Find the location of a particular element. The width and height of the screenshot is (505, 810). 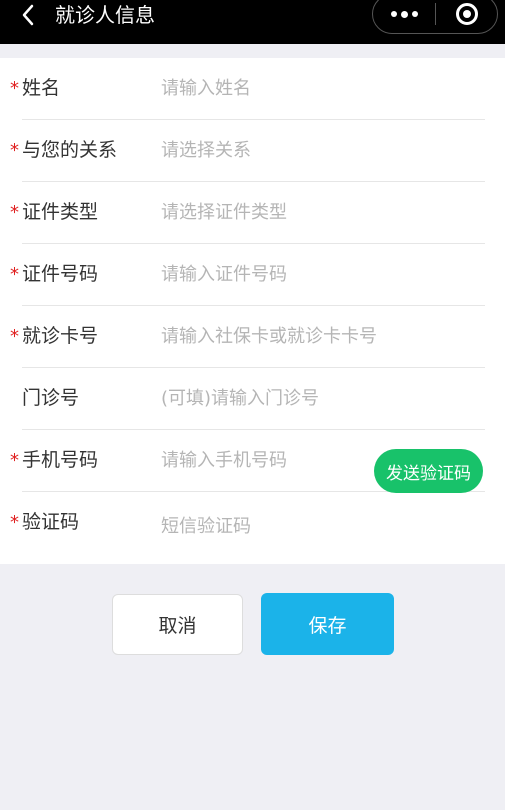

outpatient-number-label: 门诊号 is located at coordinates (51, 398).